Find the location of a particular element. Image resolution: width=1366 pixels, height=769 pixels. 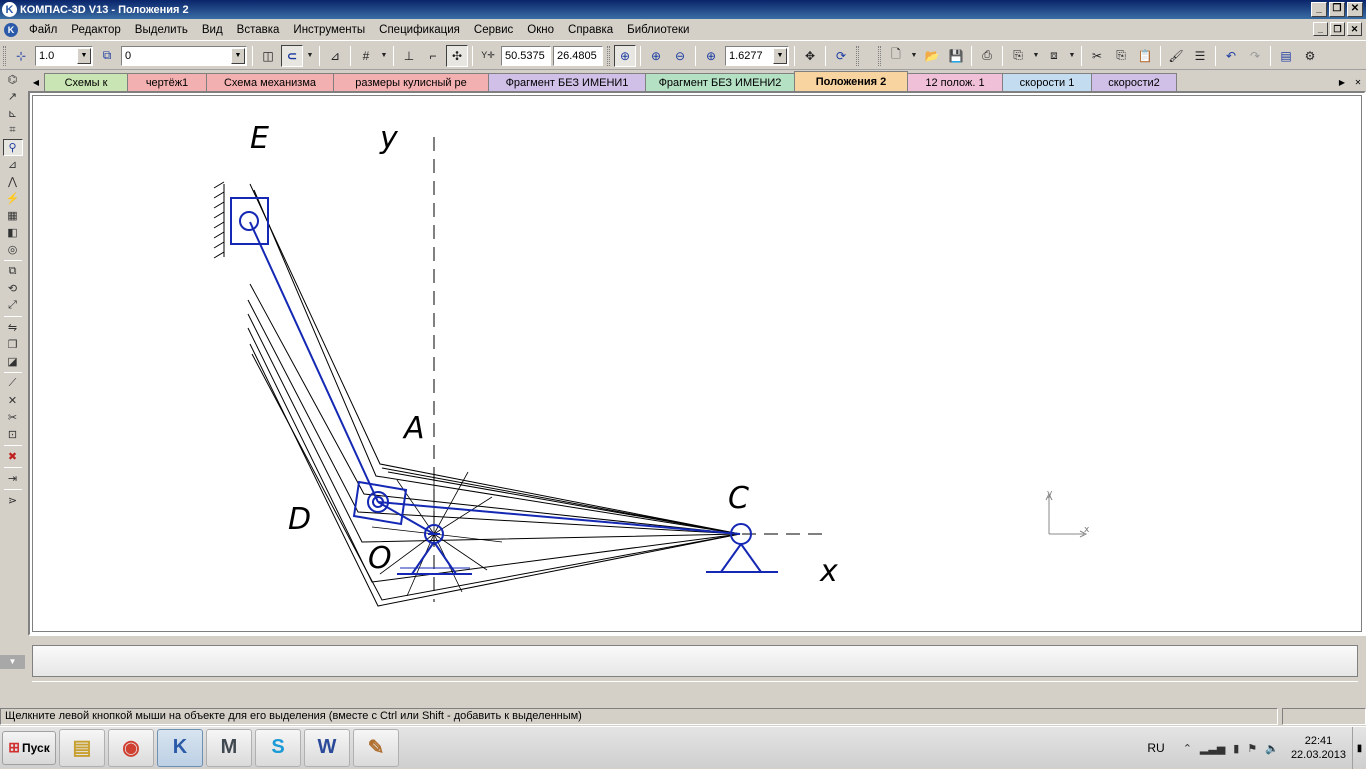

trim-icon: ⟋ is located at coordinates (13, 383).